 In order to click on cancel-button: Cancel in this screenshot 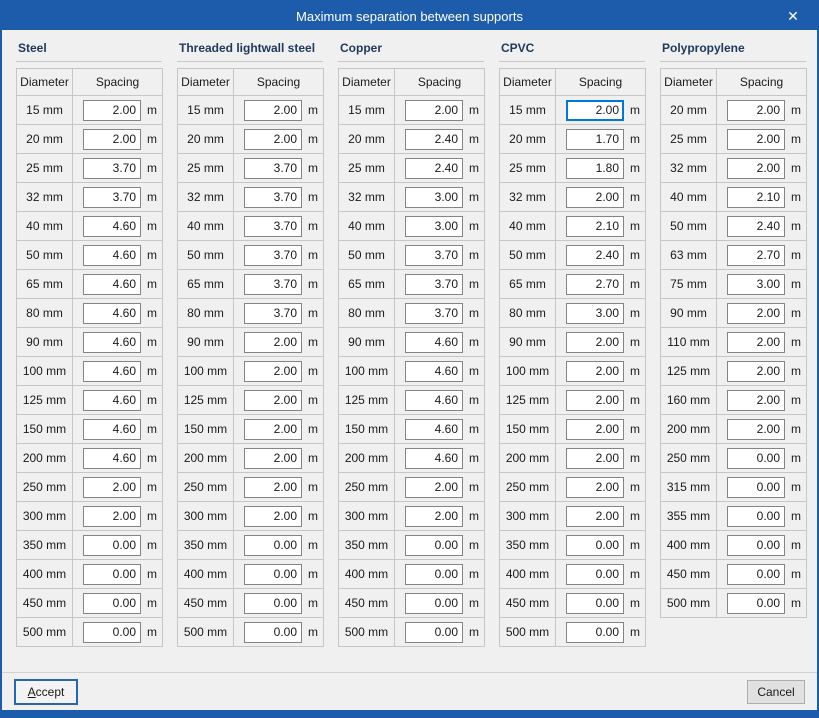, I will do `click(776, 691)`.